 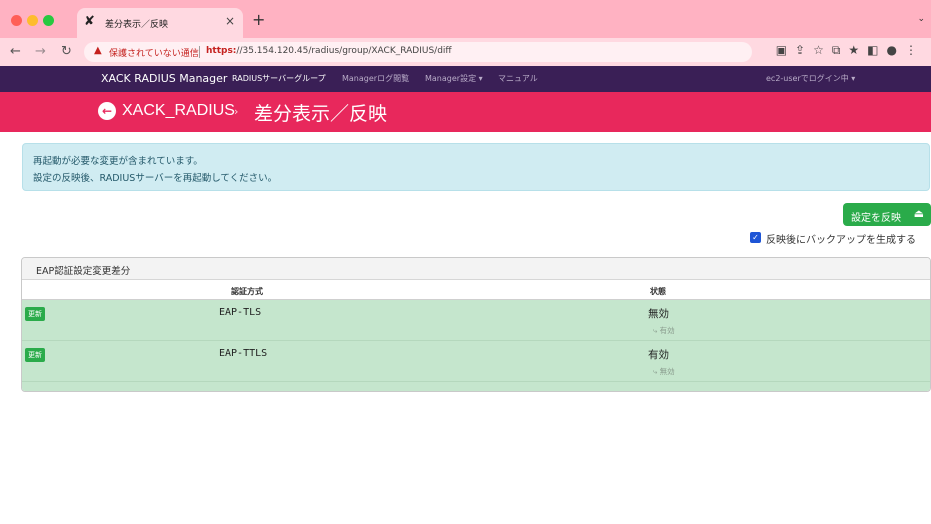 I want to click on group-name: XACK_RADIUS, so click(x=178, y=111).